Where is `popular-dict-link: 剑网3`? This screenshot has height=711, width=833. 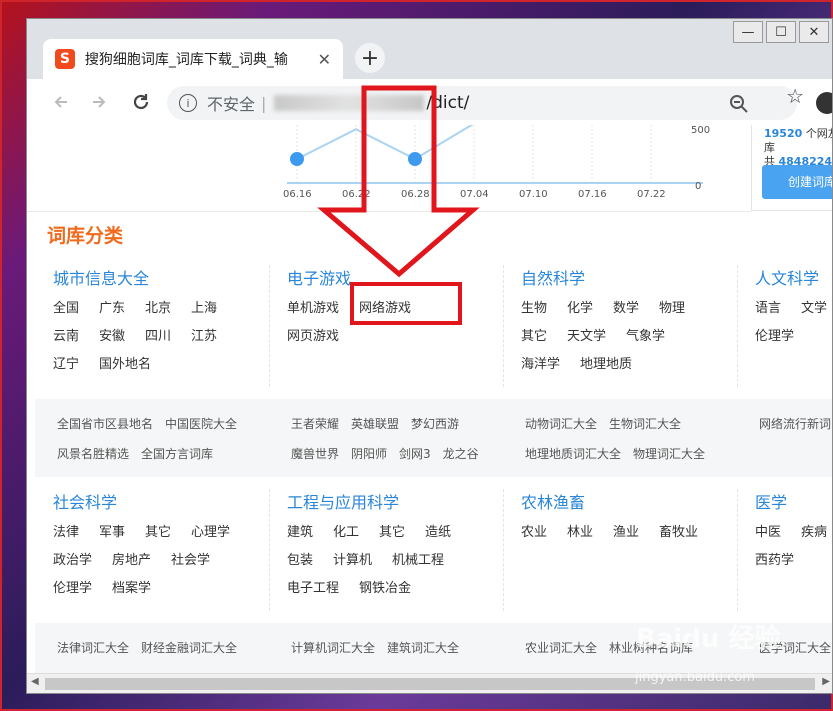 popular-dict-link: 剑网3 is located at coordinates (415, 459).